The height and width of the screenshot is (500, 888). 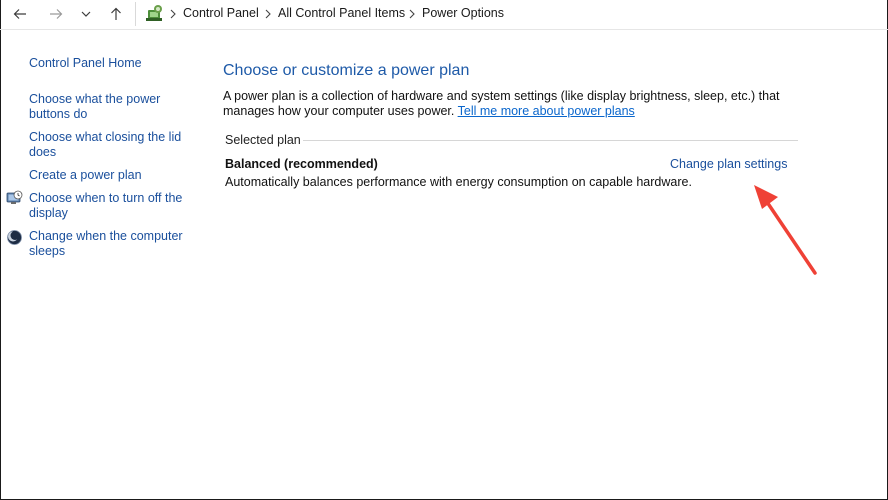 I want to click on sidebar-item-closing-lid: Choose what closing the lid does, so click(x=111, y=145).